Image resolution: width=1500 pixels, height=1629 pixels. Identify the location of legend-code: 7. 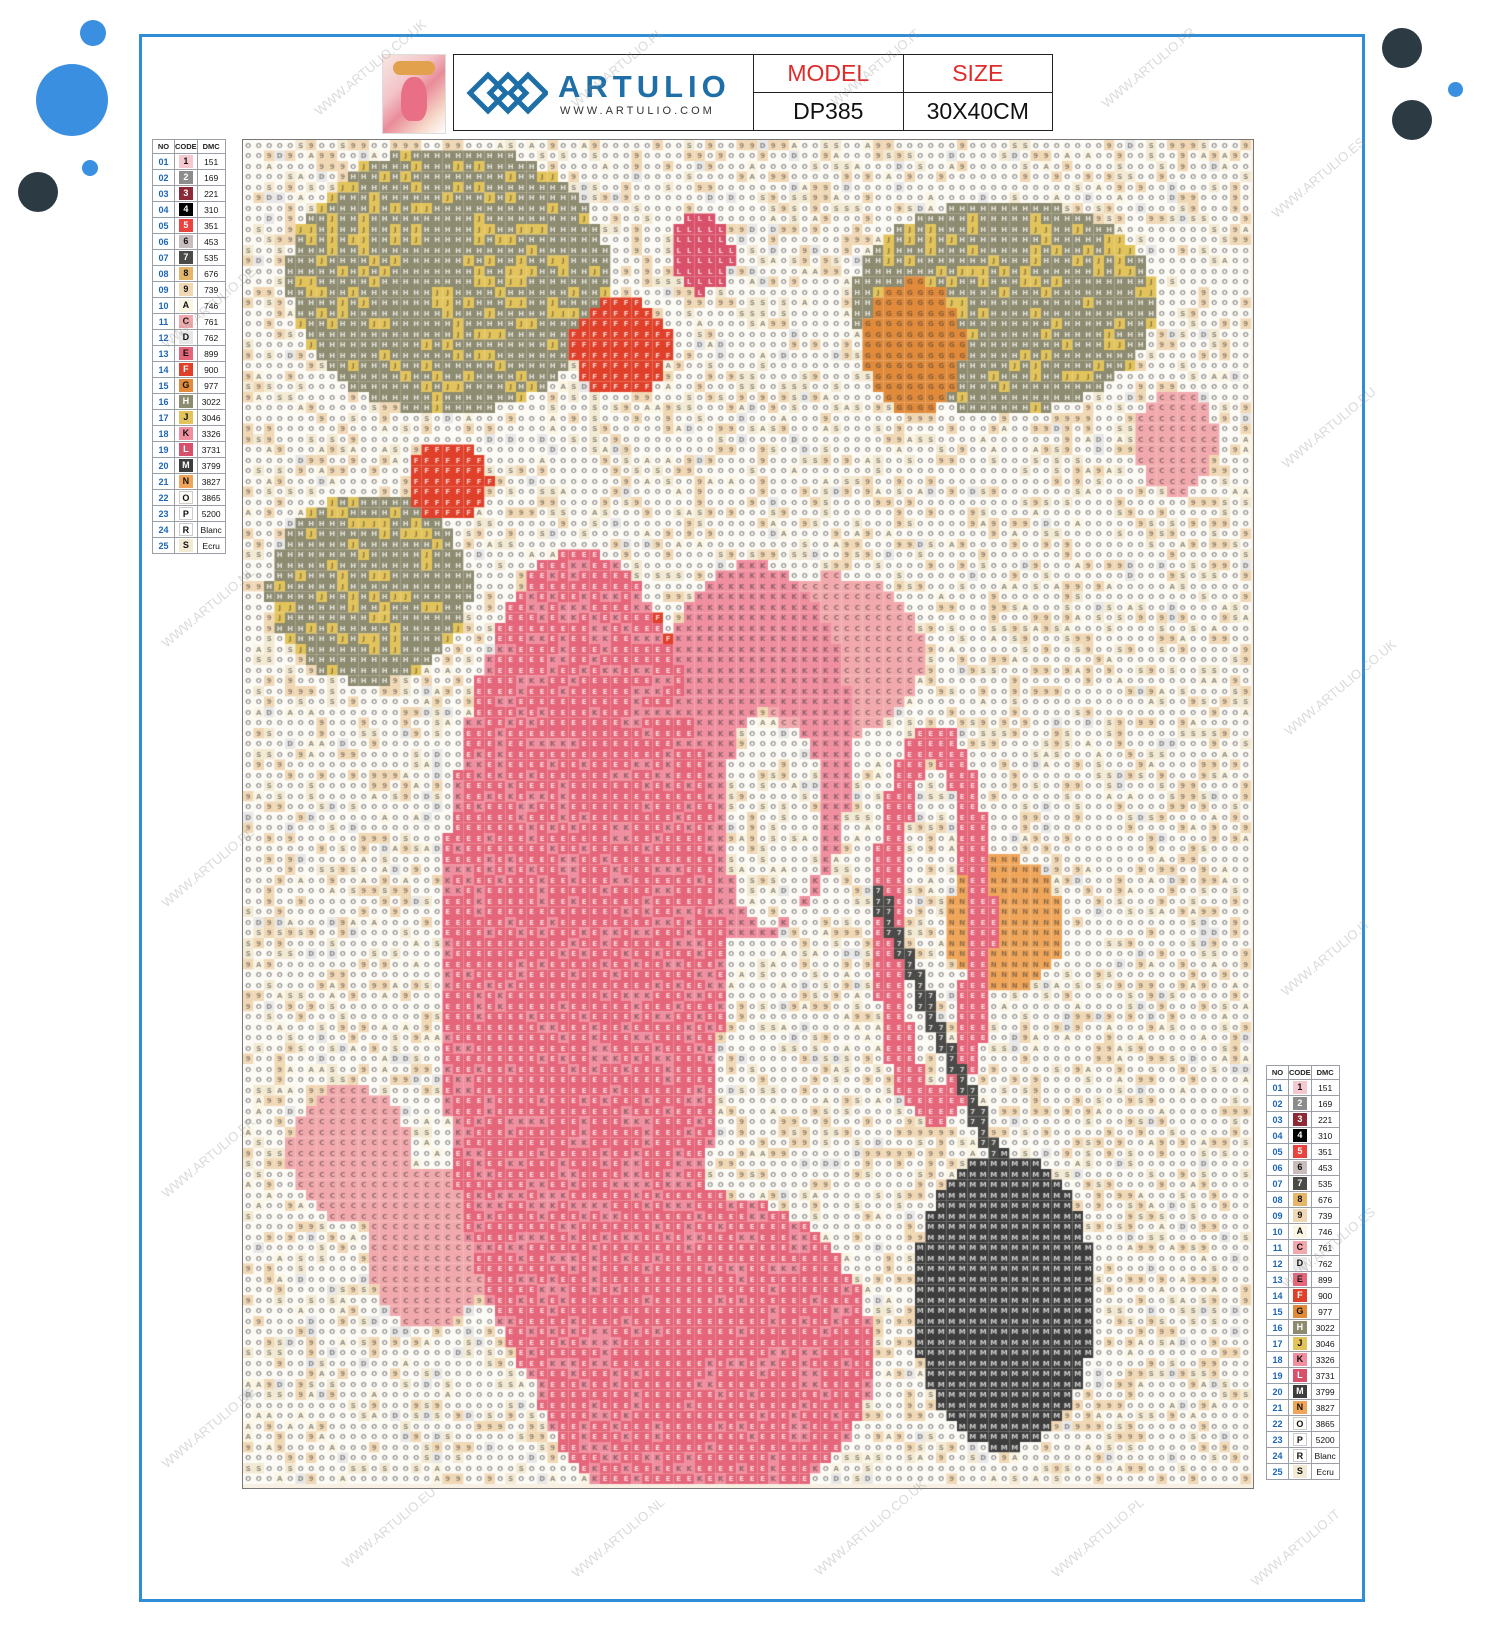
(186, 257).